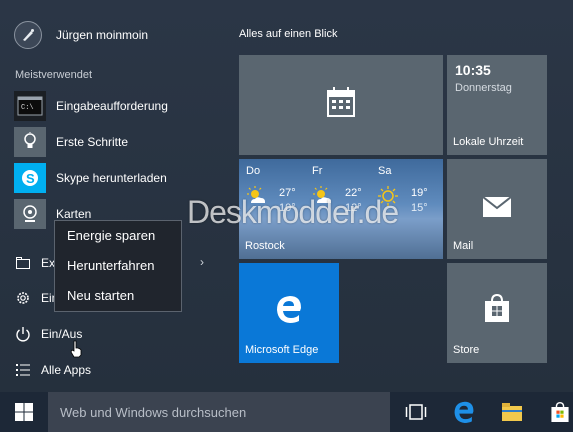 The width and height of the screenshot is (573, 432). What do you see at coordinates (153, 412) in the screenshot?
I see `search-placeholder: Web und Windows durchsuchen` at bounding box center [153, 412].